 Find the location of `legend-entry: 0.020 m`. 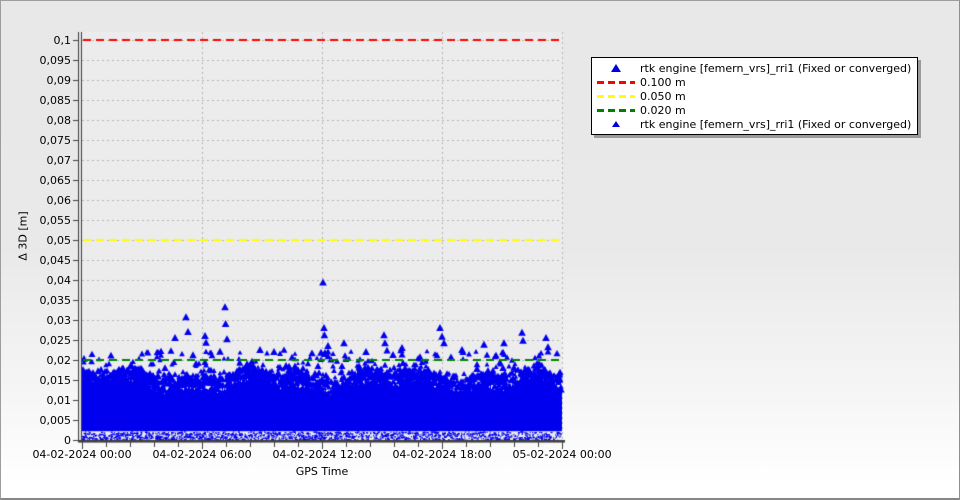

legend-entry: 0.020 m is located at coordinates (752, 110).